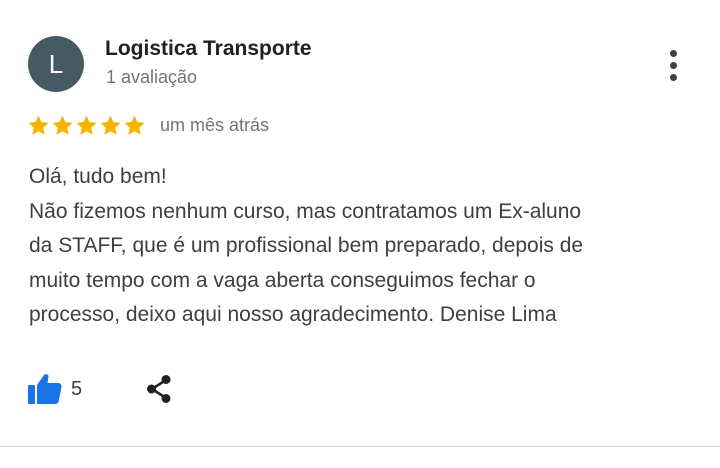  What do you see at coordinates (208, 49) in the screenshot?
I see `author-name: Logistica Transporte` at bounding box center [208, 49].